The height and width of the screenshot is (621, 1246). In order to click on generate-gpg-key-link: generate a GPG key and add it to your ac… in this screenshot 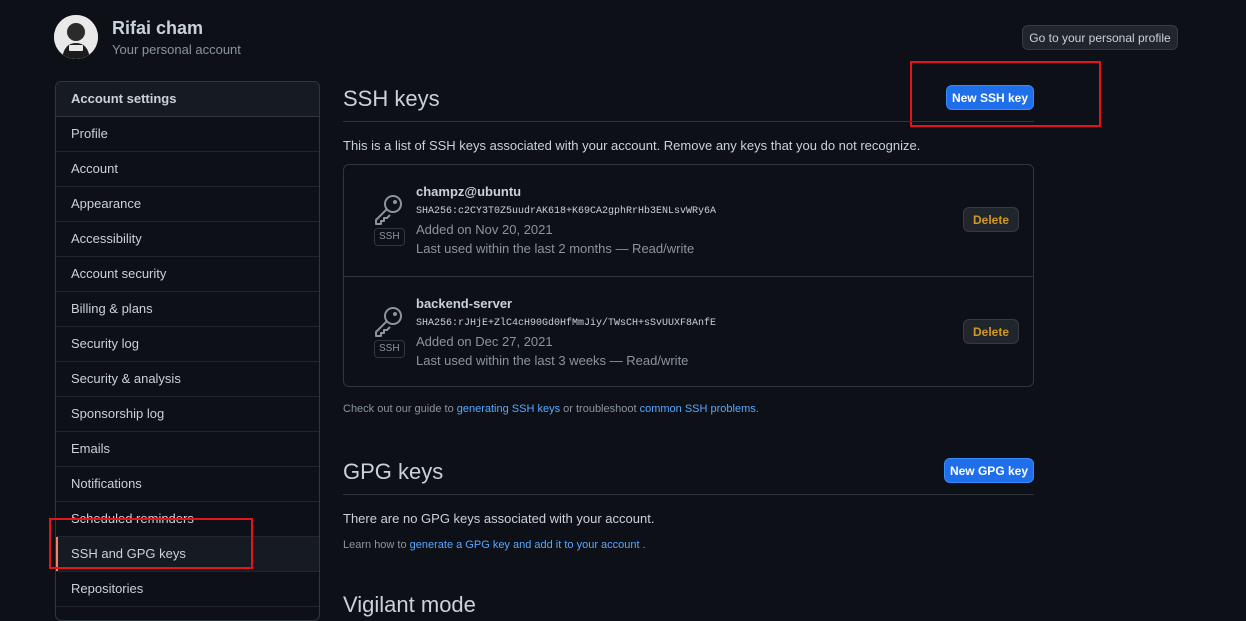, I will do `click(525, 545)`.